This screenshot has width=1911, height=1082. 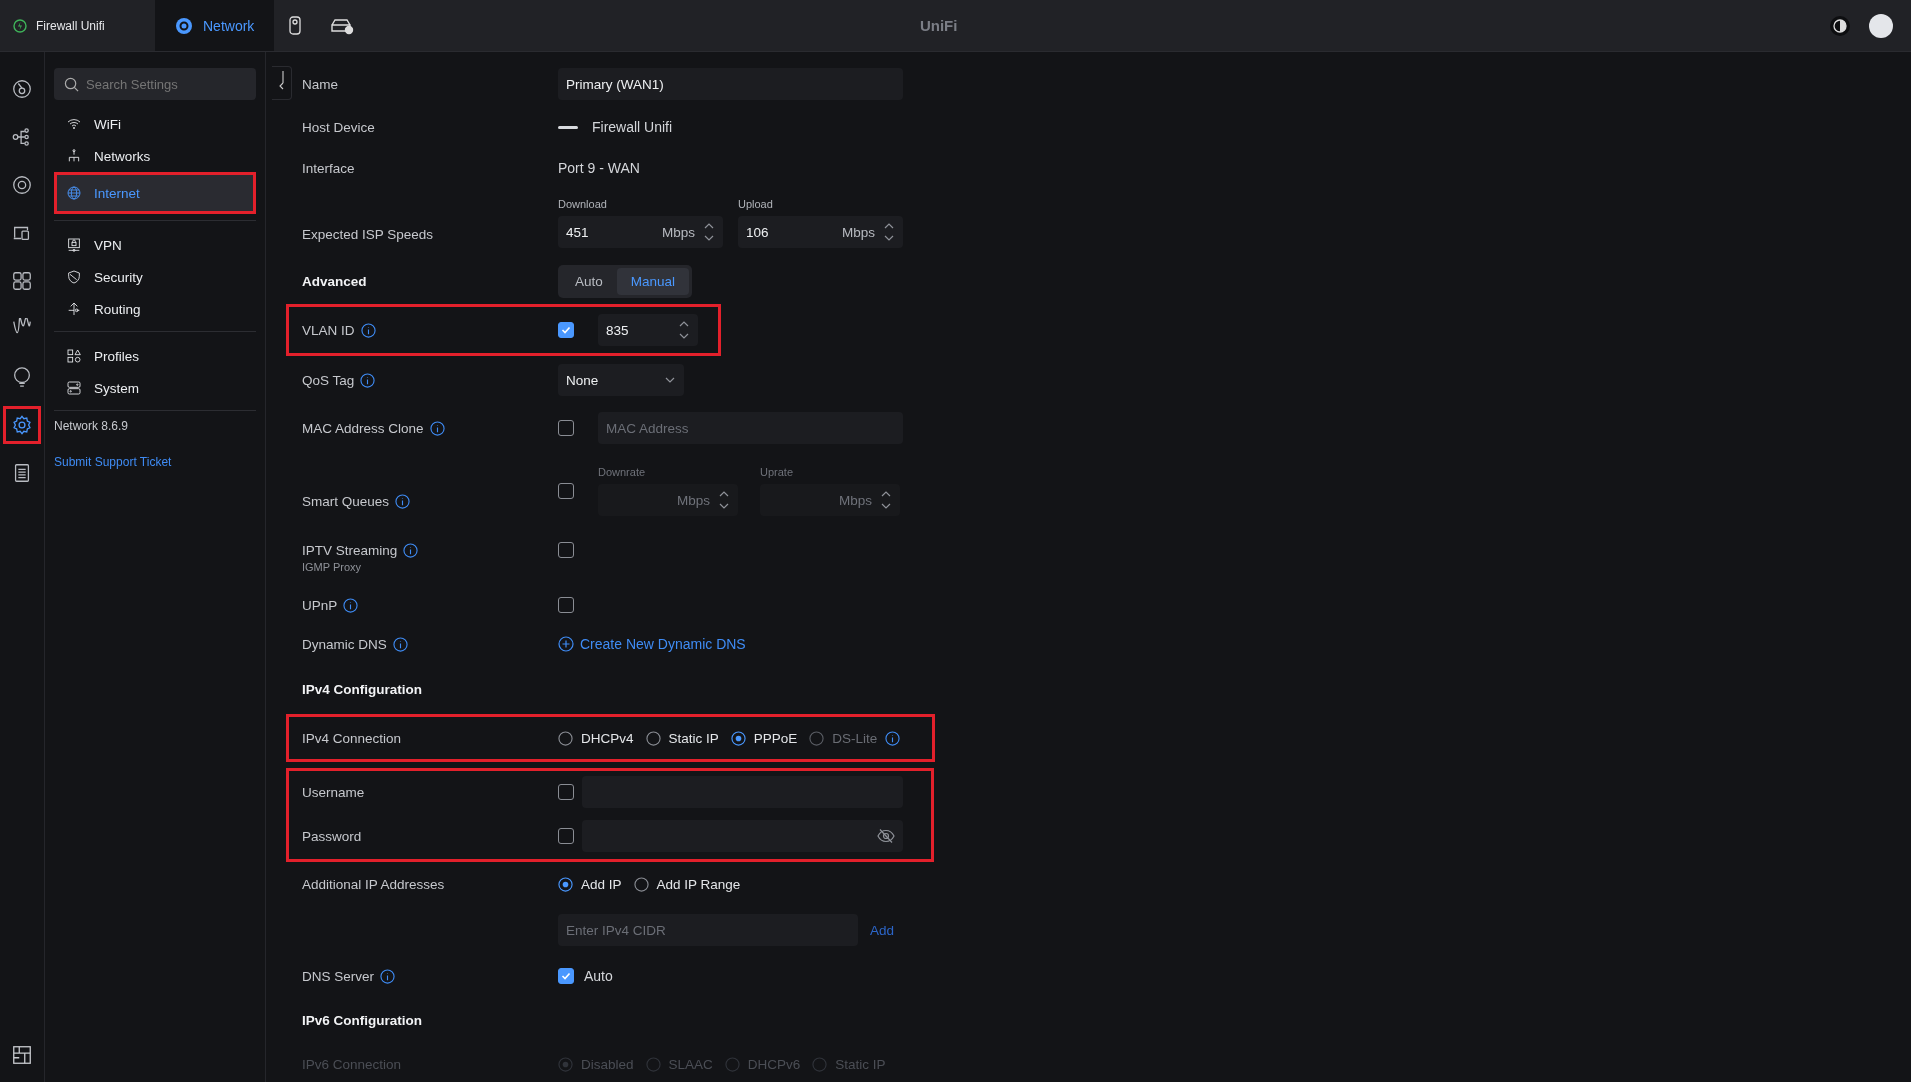 I want to click on field-caption: Upload, so click(x=756, y=204).